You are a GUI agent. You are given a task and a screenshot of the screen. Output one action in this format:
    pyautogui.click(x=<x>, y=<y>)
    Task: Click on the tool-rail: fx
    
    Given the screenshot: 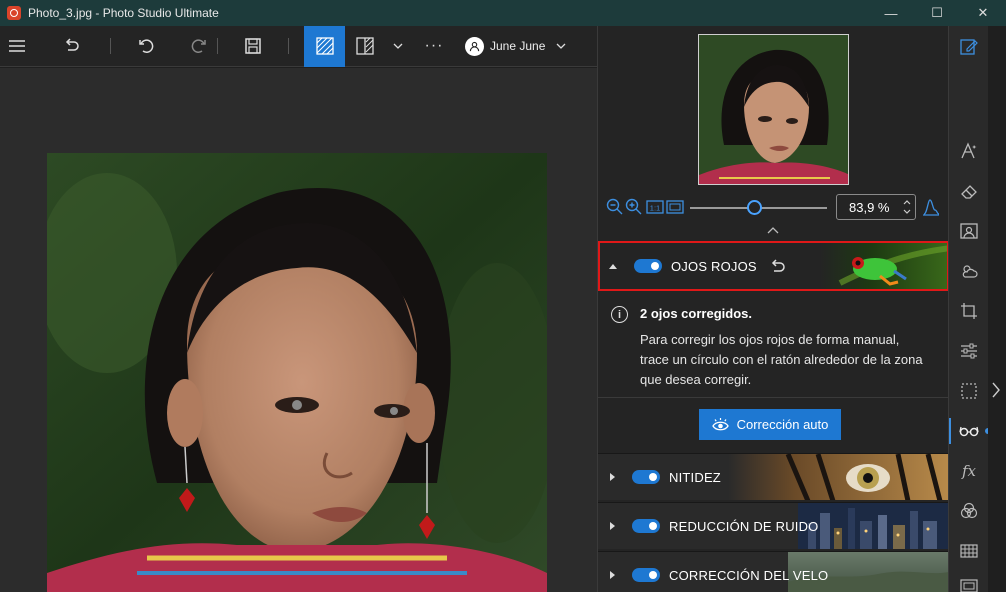 What is the action you would take?
    pyautogui.click(x=969, y=309)
    